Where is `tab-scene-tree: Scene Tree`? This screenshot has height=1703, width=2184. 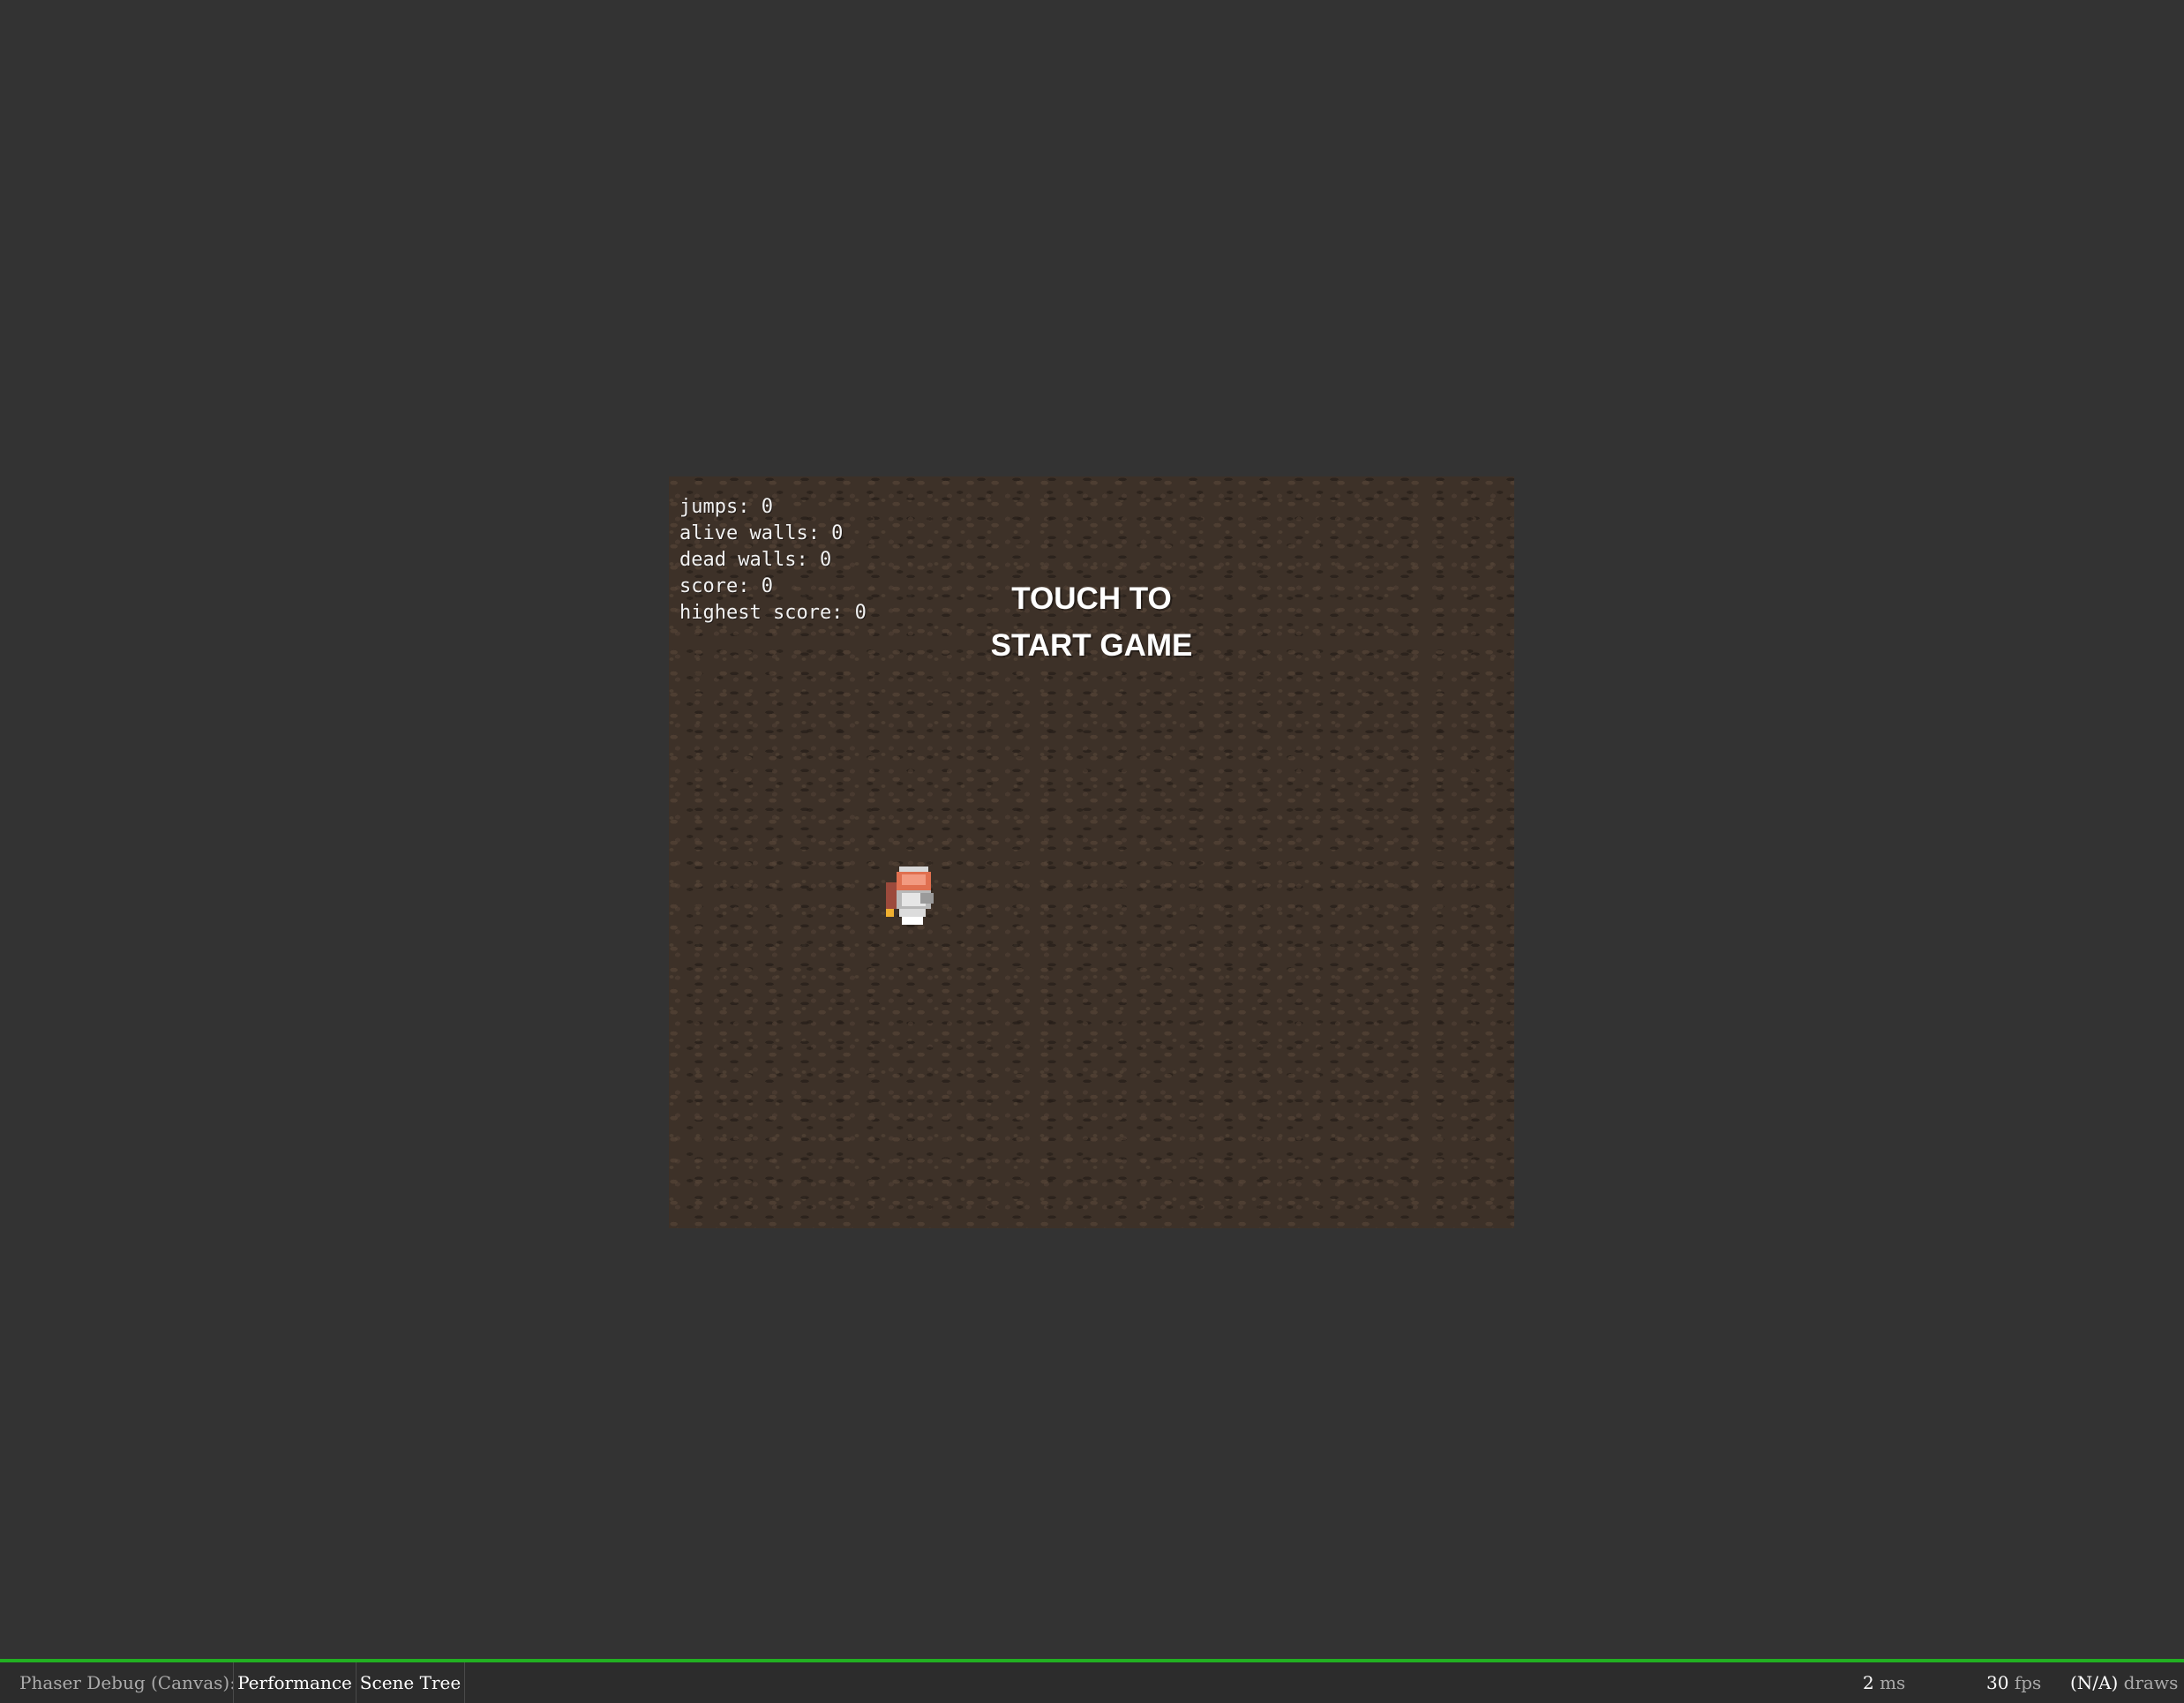
tab-scene-tree: Scene Tree is located at coordinates (410, 1682).